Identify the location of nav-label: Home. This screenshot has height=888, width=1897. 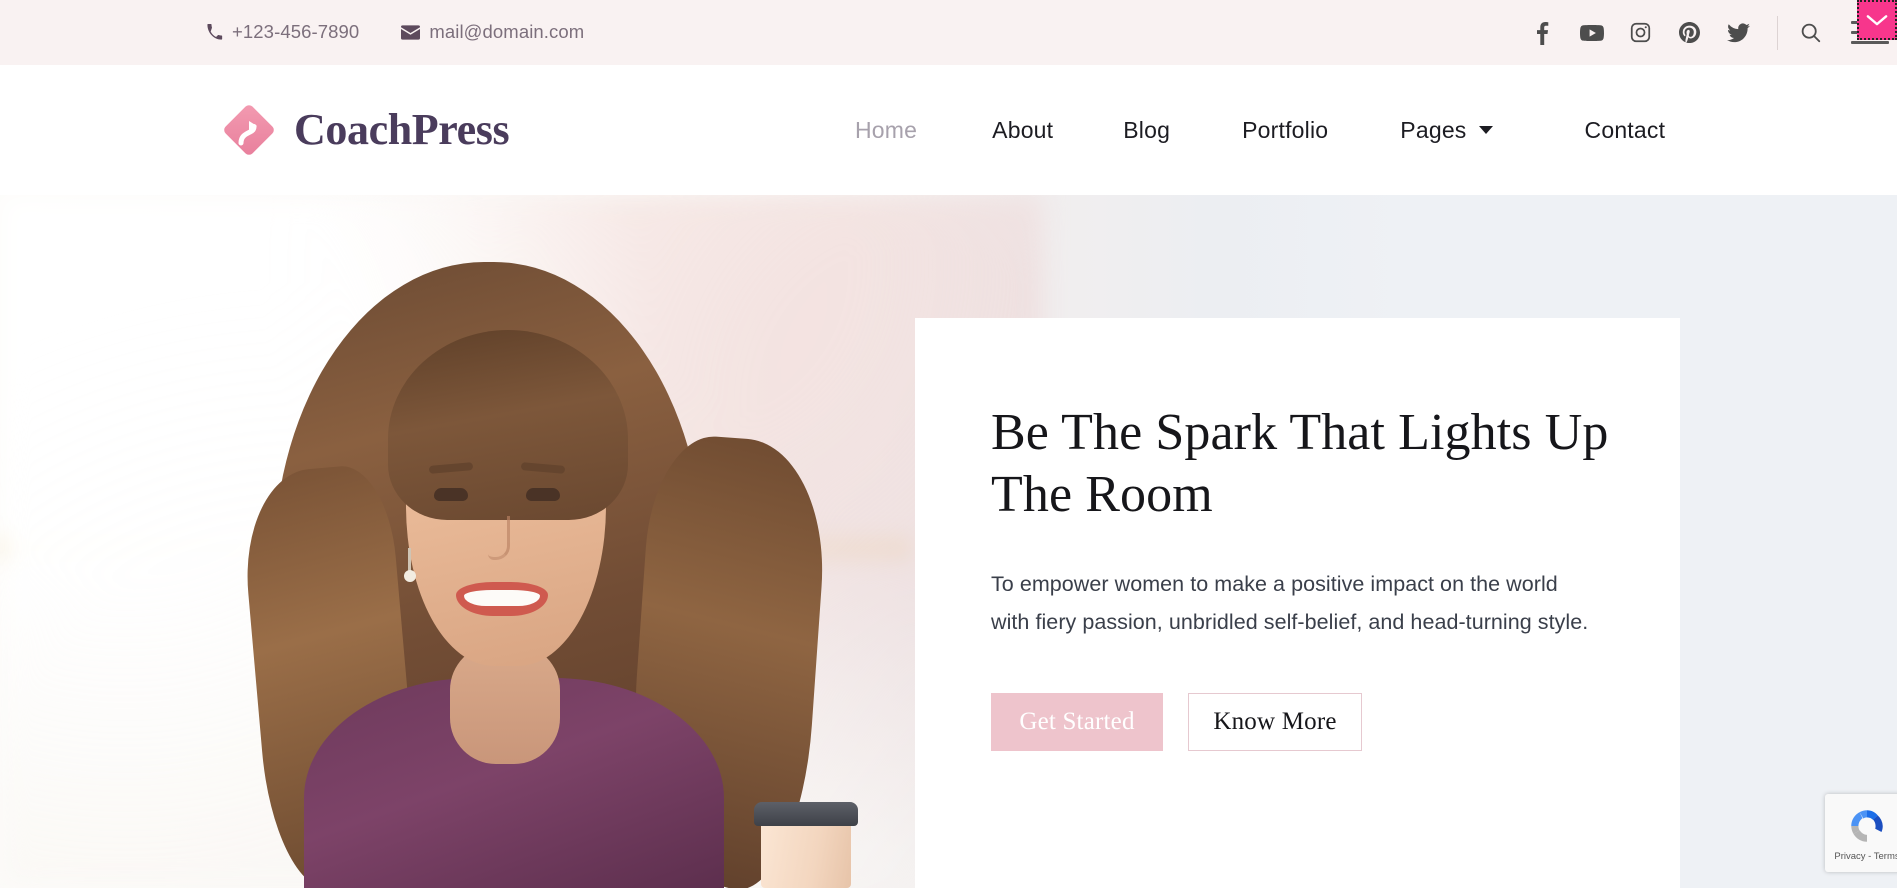
(886, 129).